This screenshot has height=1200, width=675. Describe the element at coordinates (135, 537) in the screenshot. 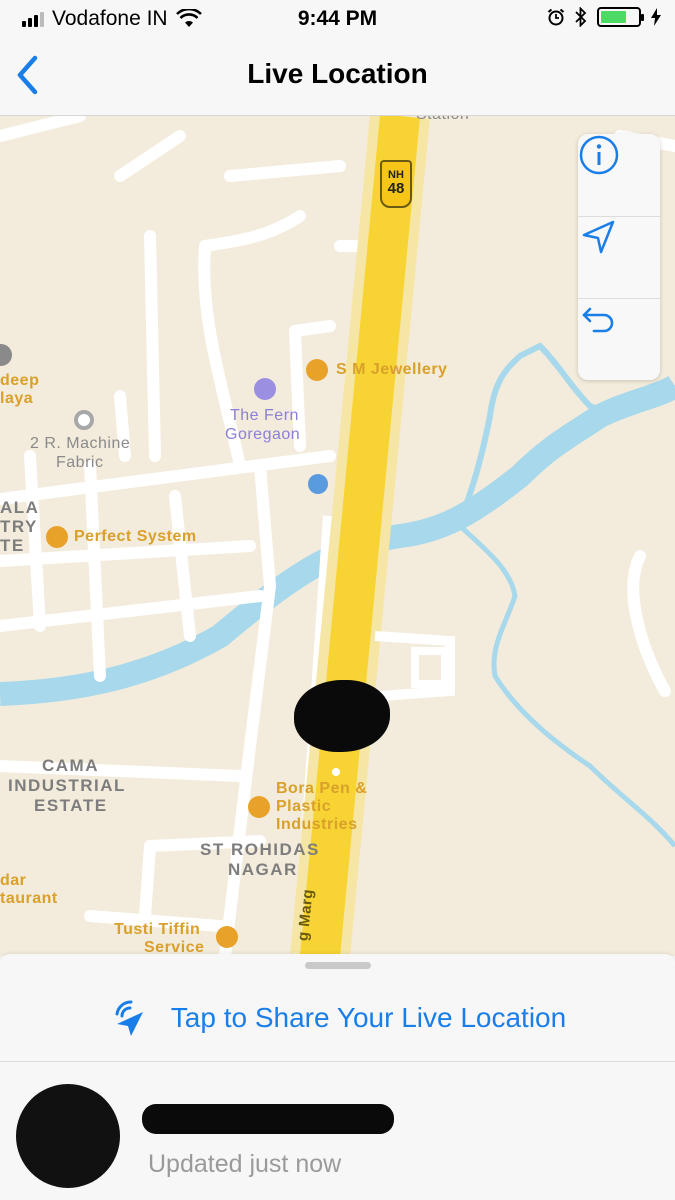

I see `poi-perfect-system: Perfect System` at that location.